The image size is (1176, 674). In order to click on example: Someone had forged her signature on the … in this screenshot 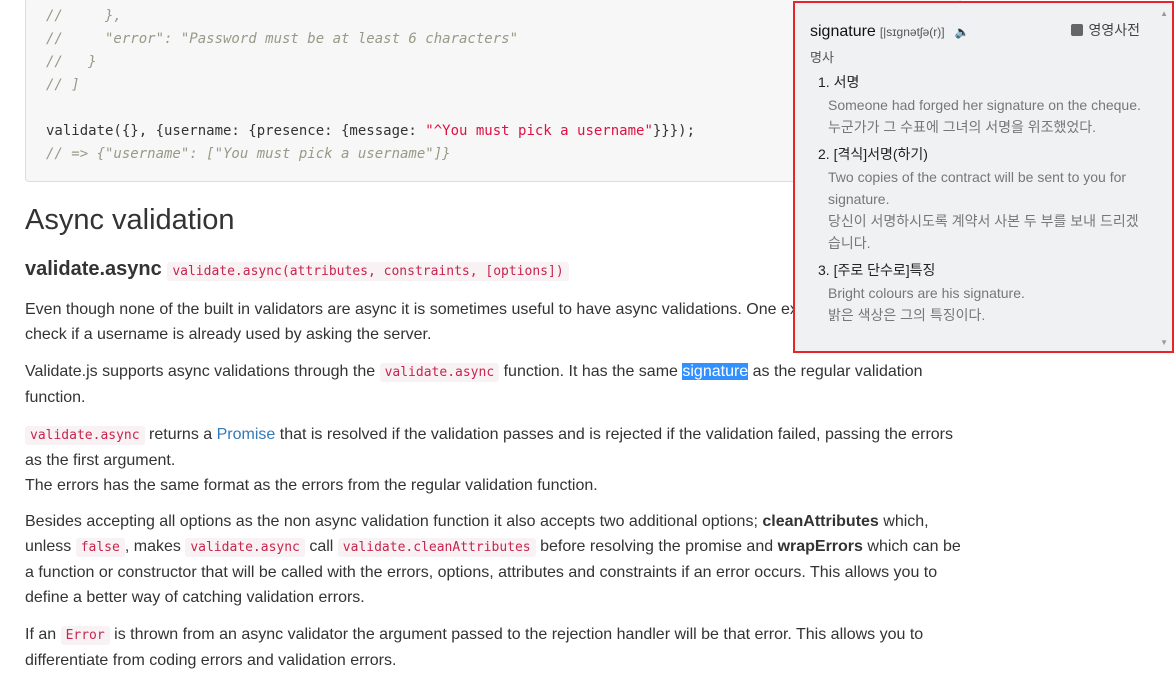, I will do `click(984, 105)`.